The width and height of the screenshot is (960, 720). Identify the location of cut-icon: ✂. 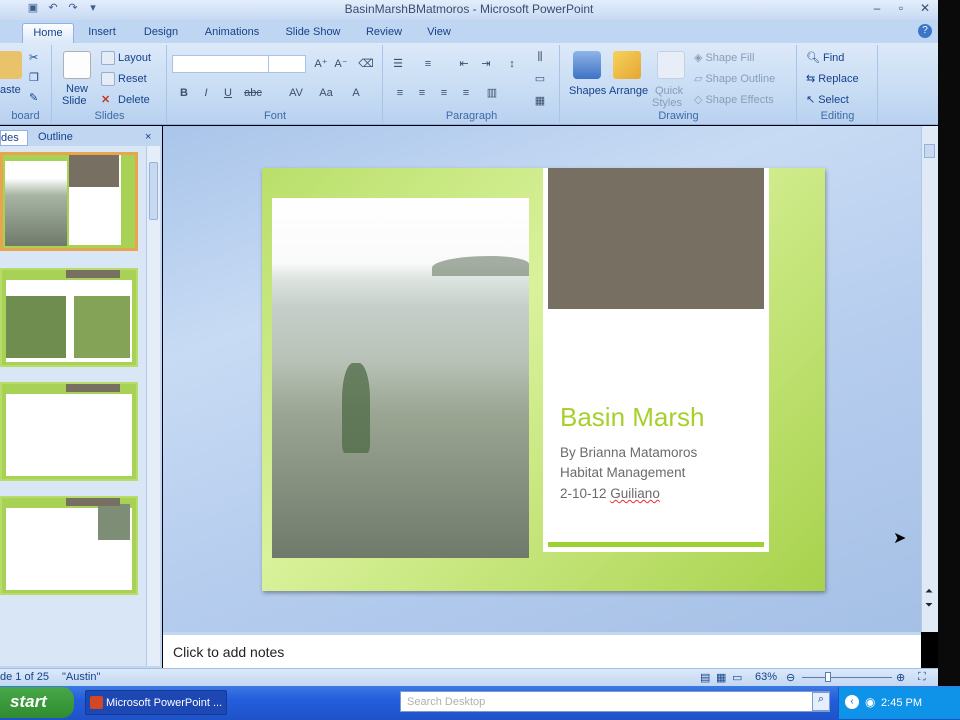
(33, 57).